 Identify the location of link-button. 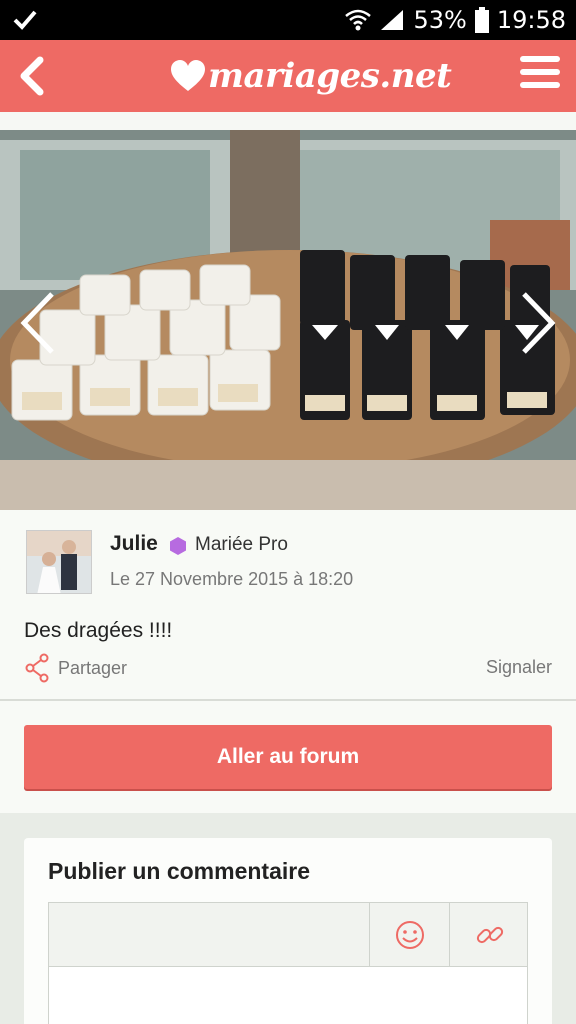
(489, 935).